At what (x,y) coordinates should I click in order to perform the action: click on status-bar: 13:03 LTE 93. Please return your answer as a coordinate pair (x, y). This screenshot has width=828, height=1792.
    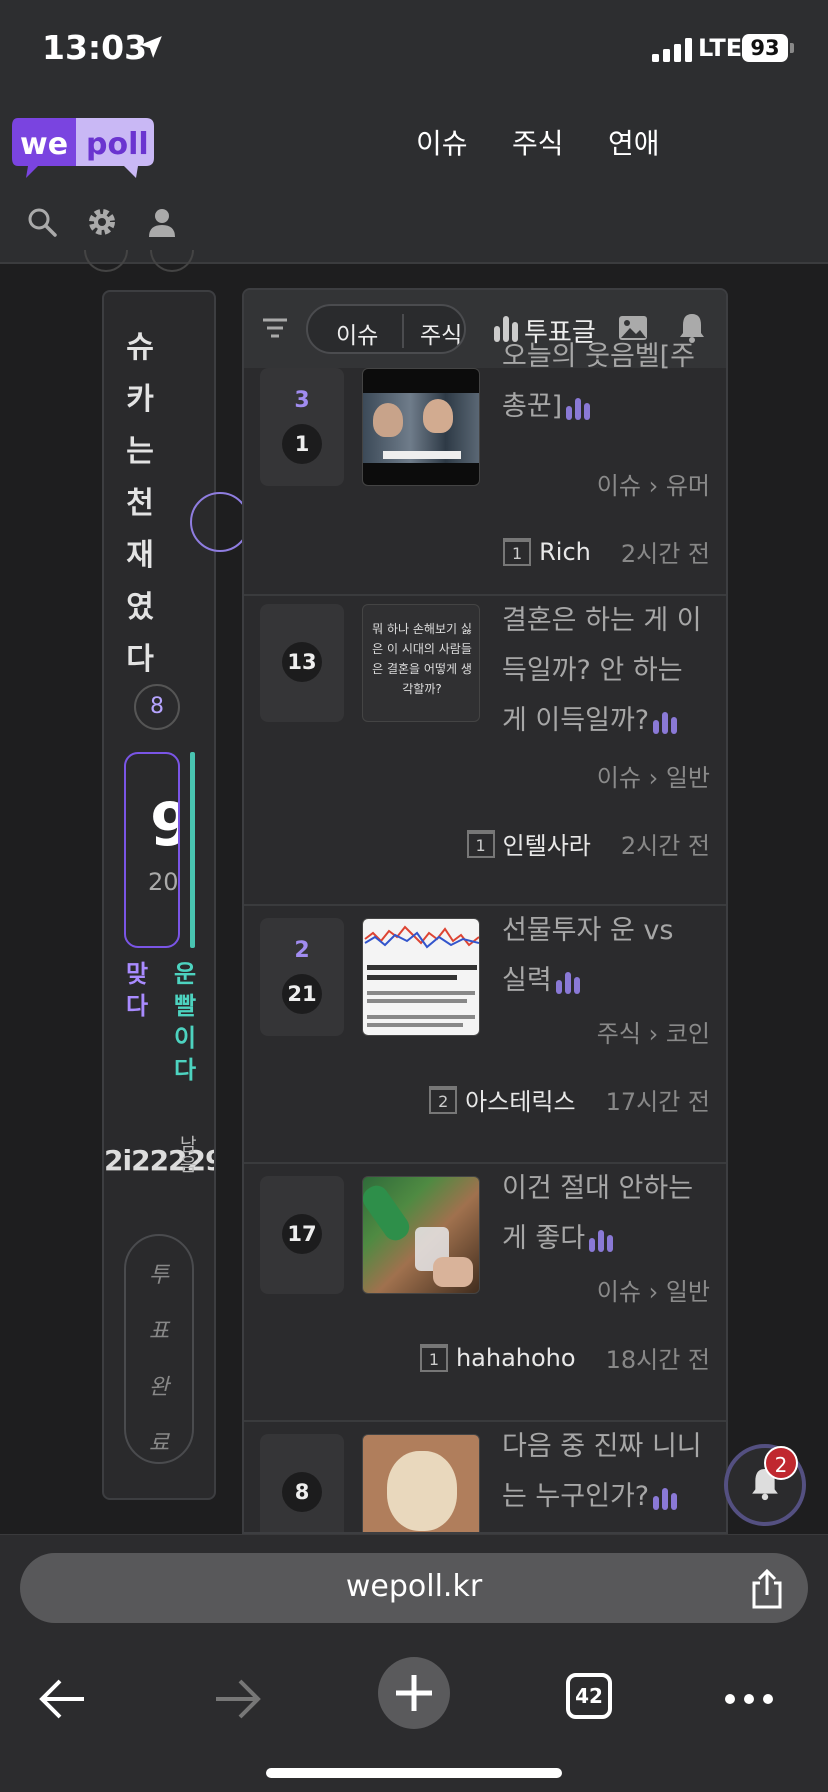
    Looking at the image, I should click on (414, 50).